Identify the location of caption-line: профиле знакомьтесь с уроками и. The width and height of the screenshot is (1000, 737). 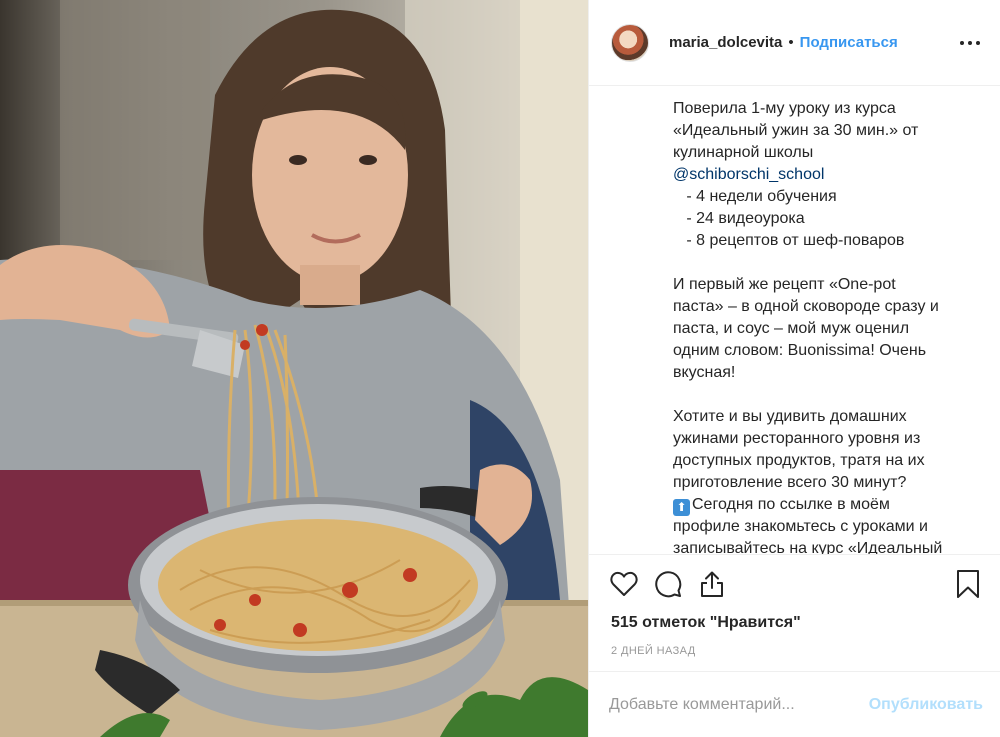
(800, 526).